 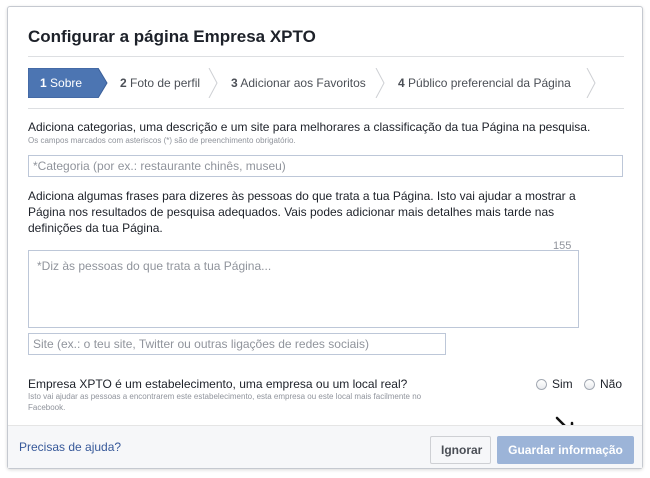 What do you see at coordinates (172, 36) in the screenshot?
I see `dialog-title: Configurar a página Empresa XPTO` at bounding box center [172, 36].